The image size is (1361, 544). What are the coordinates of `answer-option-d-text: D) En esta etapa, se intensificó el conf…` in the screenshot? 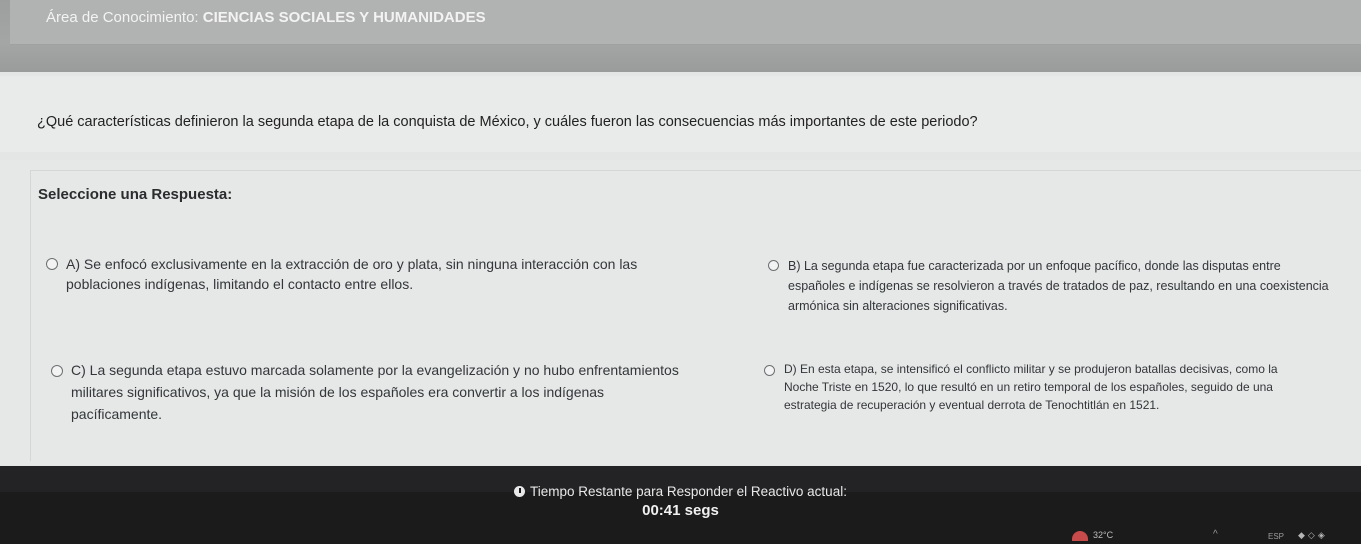 It's located at (1031, 387).